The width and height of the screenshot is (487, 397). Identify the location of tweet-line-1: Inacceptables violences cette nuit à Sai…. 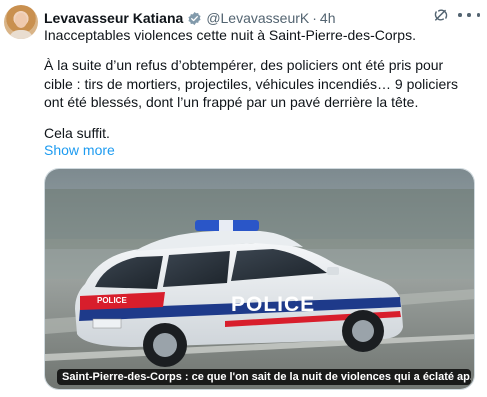
(230, 35).